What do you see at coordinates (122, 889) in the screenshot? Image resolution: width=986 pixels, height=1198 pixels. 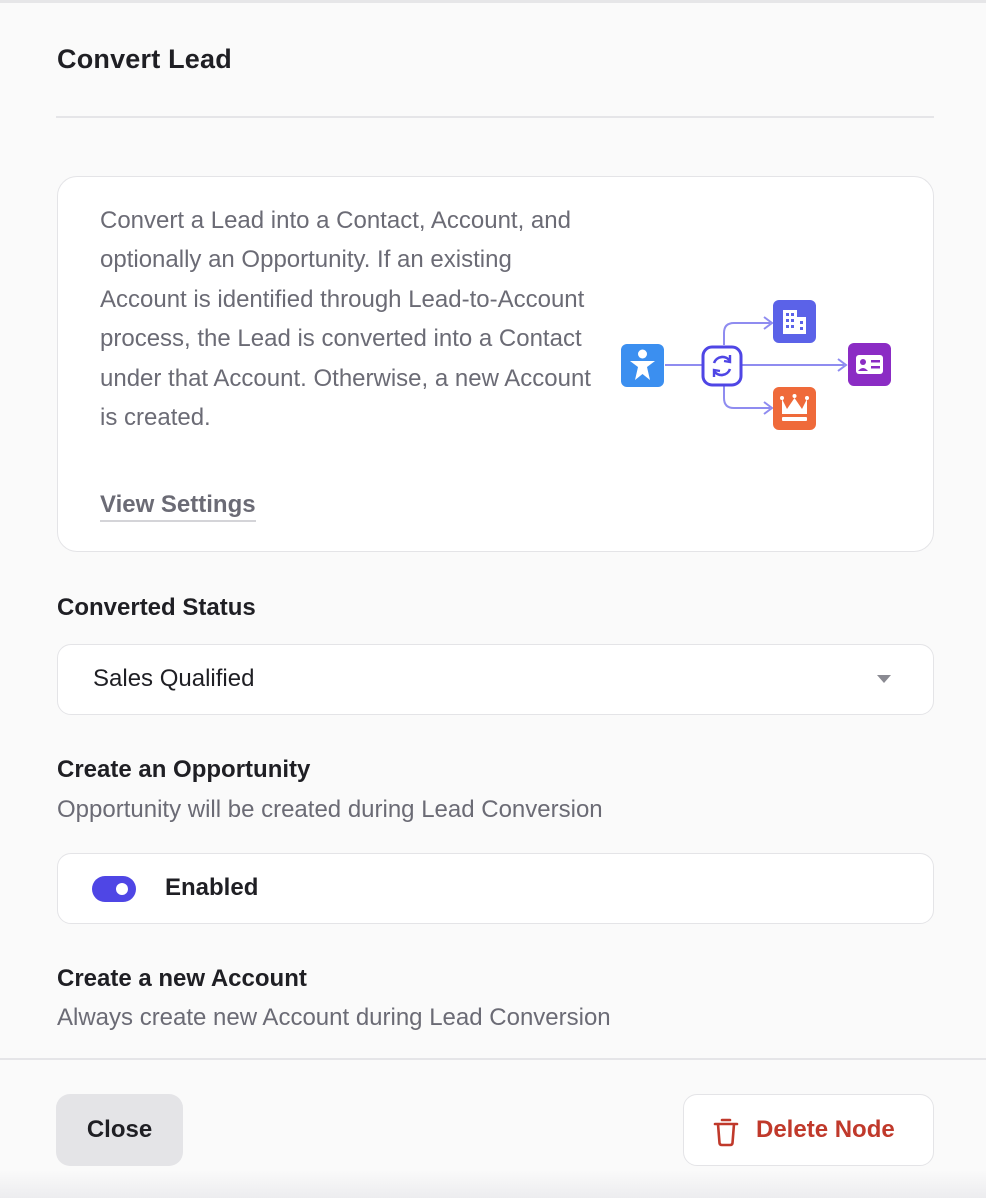 I see `toggle-knob` at bounding box center [122, 889].